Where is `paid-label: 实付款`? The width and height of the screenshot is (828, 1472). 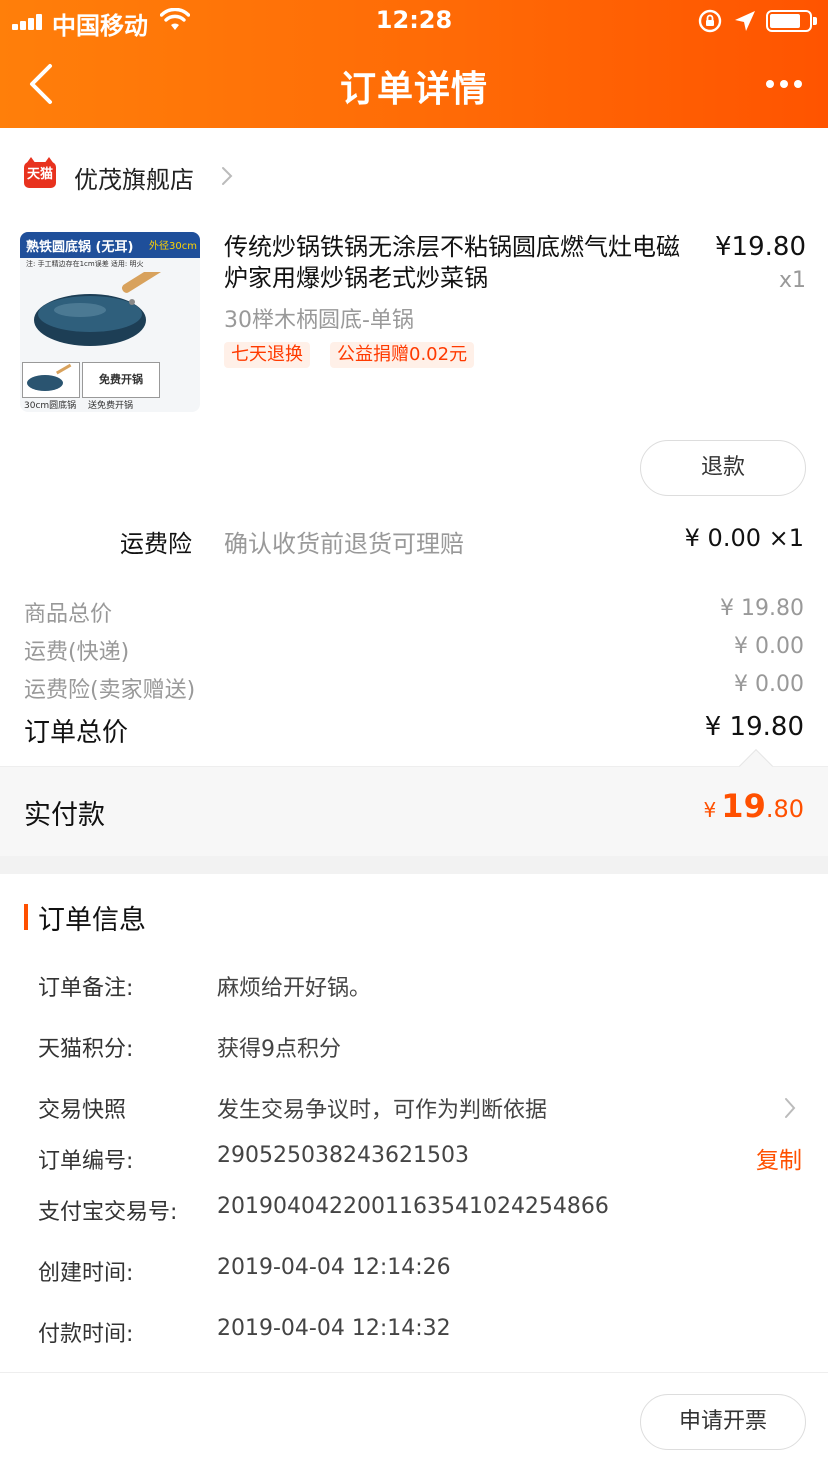
paid-label: 实付款 is located at coordinates (64, 815).